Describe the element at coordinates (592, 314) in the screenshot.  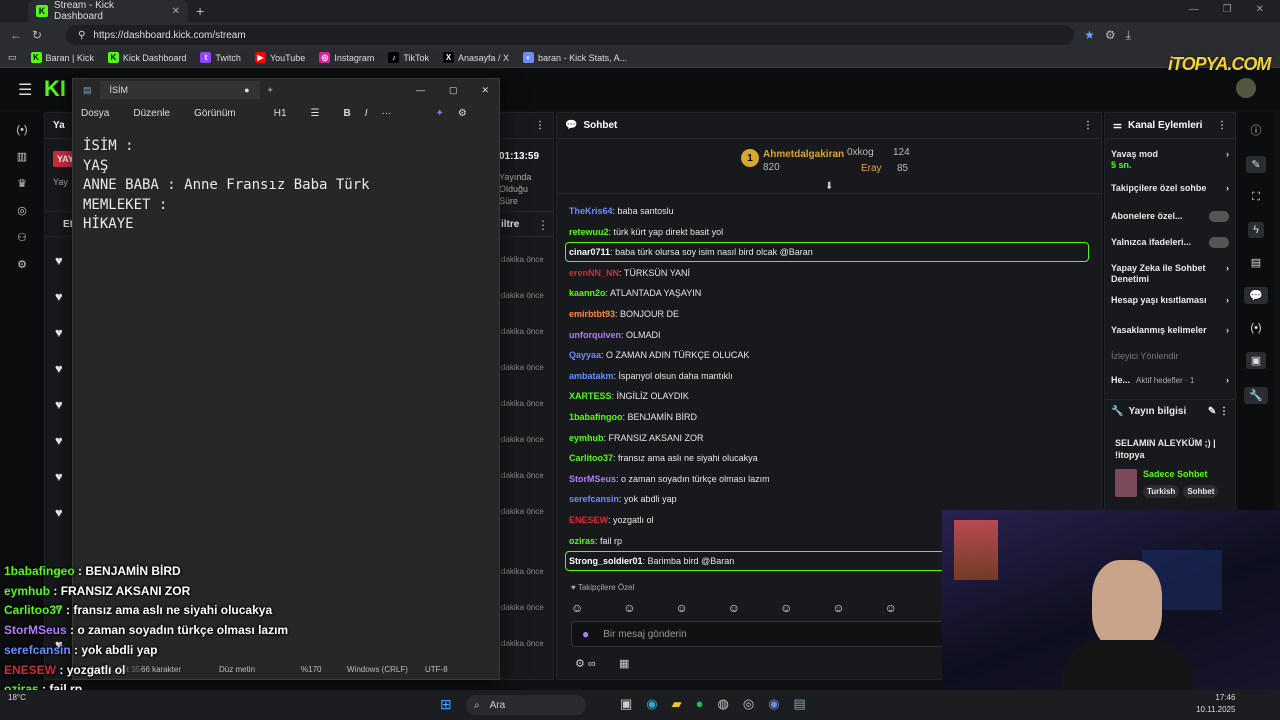
I see `chat-username: emirbtbt93` at that location.